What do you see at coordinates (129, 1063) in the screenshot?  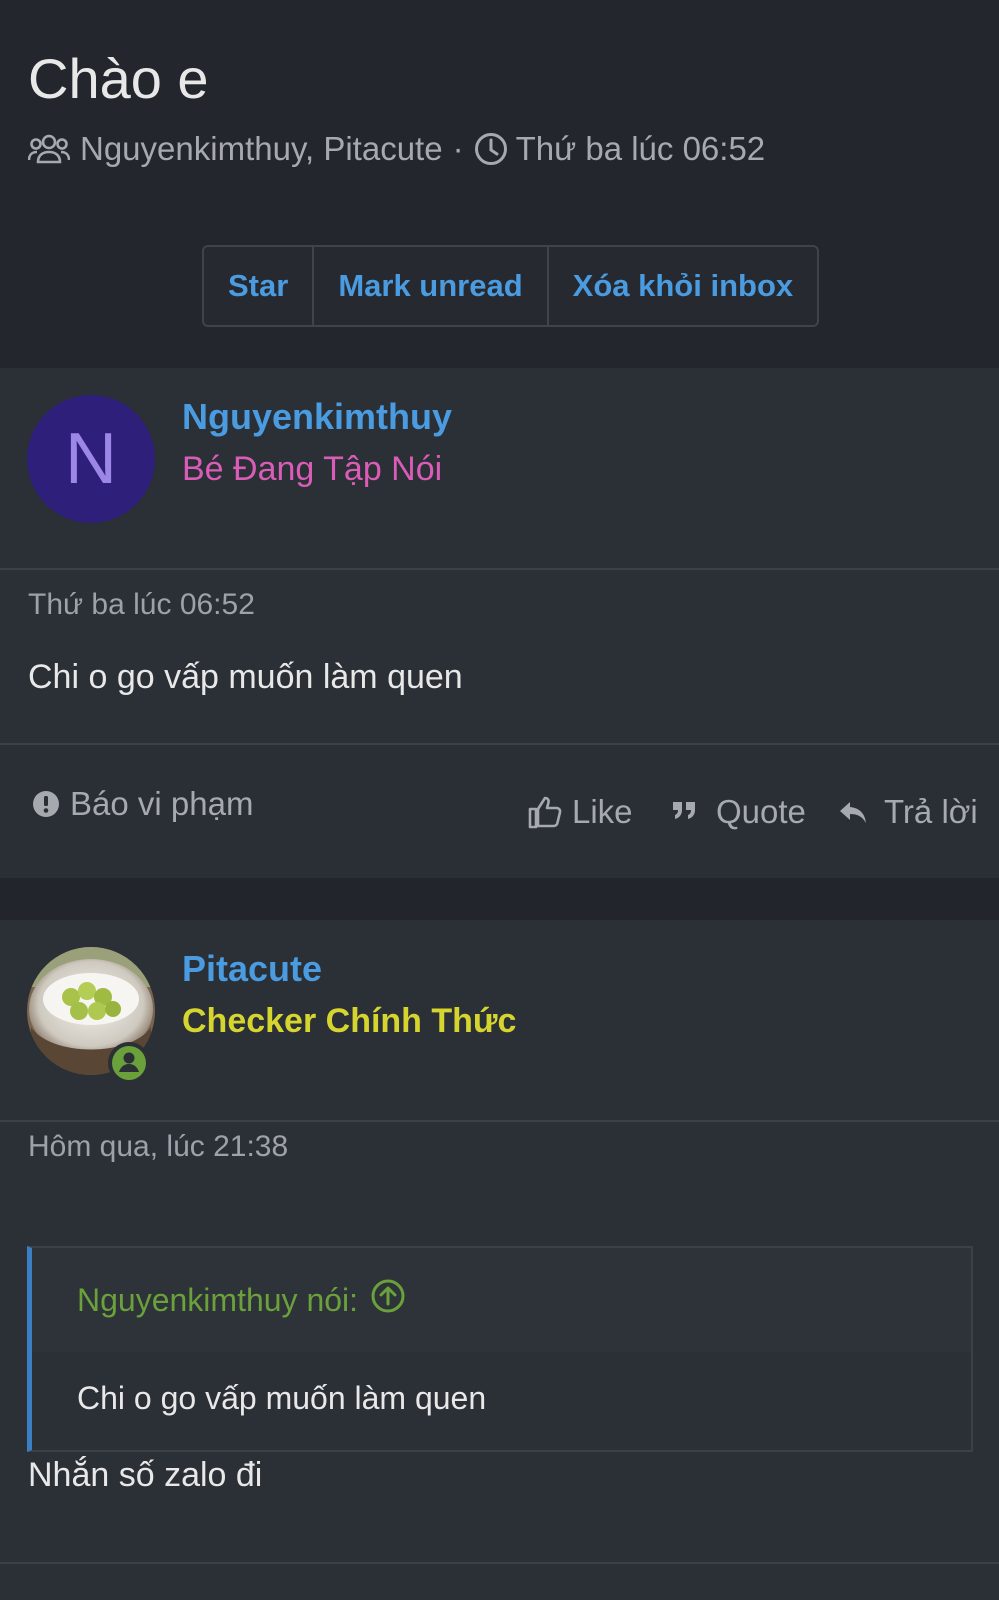 I see `user-online-icon` at bounding box center [129, 1063].